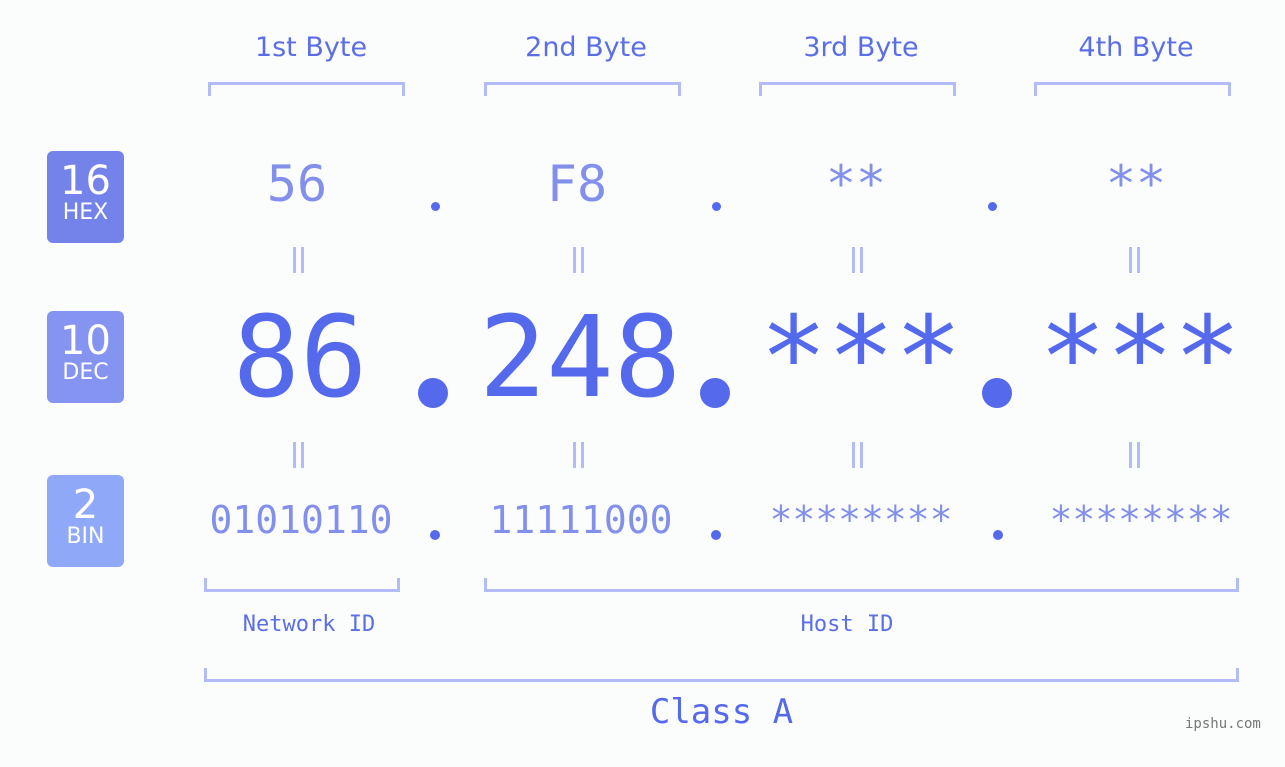 The height and width of the screenshot is (767, 1285). What do you see at coordinates (311, 47) in the screenshot?
I see `byte-label-1: 1st Byte` at bounding box center [311, 47].